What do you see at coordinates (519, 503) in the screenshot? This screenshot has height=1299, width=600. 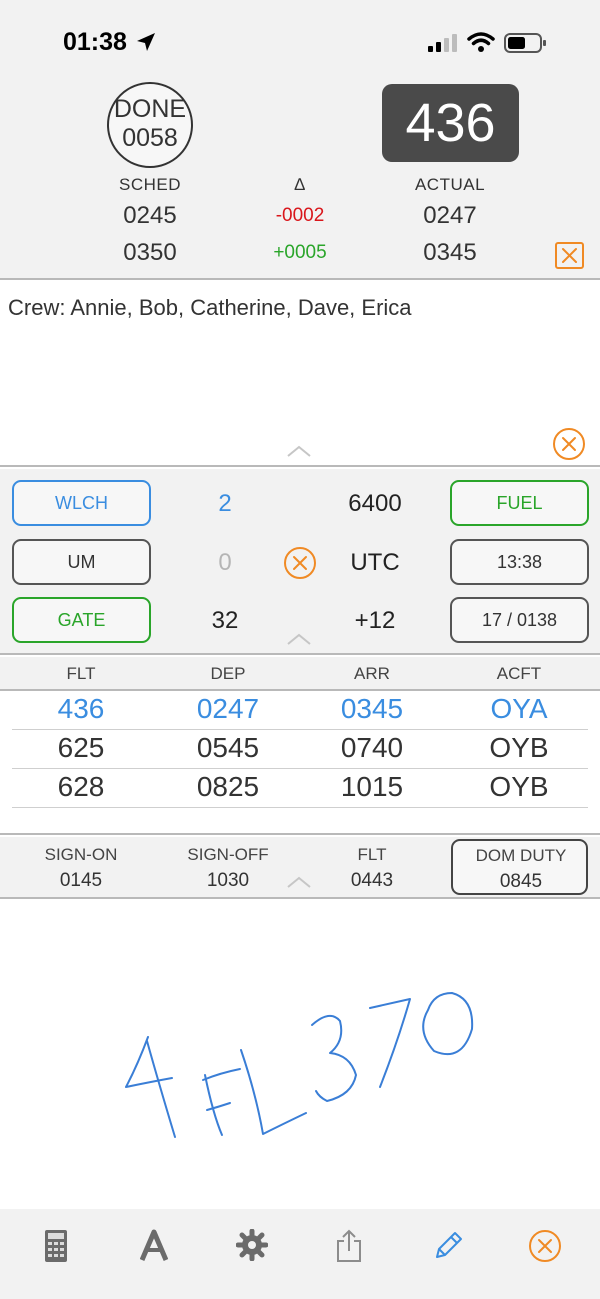 I see `fuel-button: FUEL` at bounding box center [519, 503].